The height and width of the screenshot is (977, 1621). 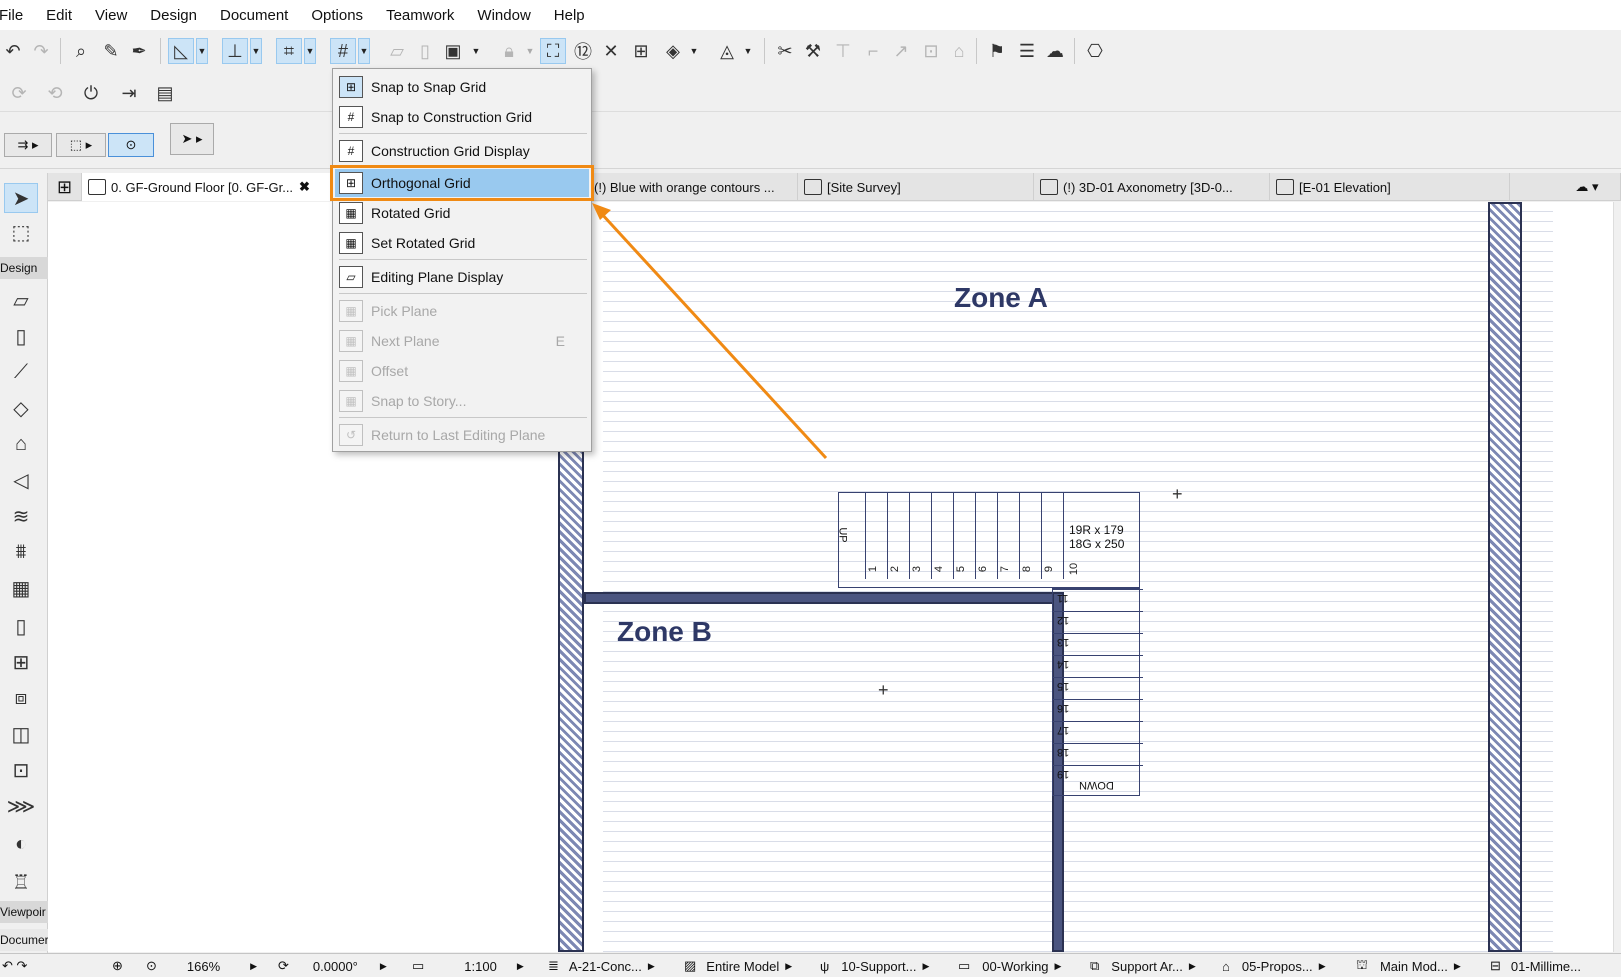 I want to click on skylight-tool-icon: ⧈, so click(x=21, y=698).